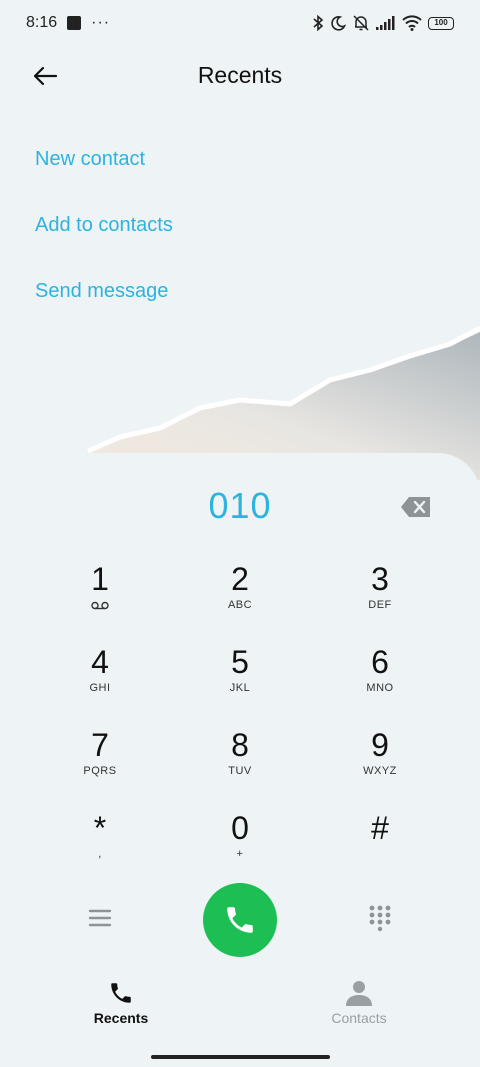 This screenshot has width=480, height=1067. Describe the element at coordinates (338, 23) in the screenshot. I see `moon-icon` at that location.